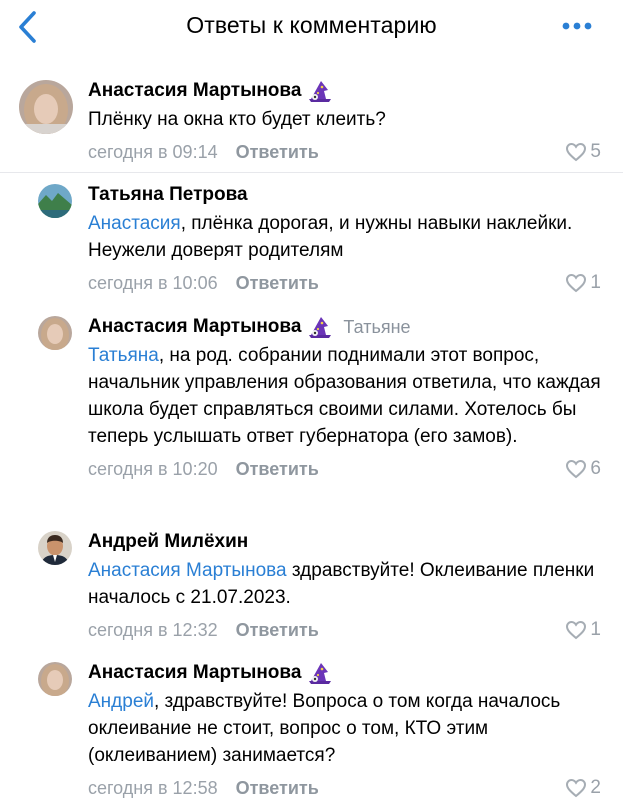 The height and width of the screenshot is (800, 623). What do you see at coordinates (123, 355) in the screenshot?
I see `mention-link: Татьяна` at bounding box center [123, 355].